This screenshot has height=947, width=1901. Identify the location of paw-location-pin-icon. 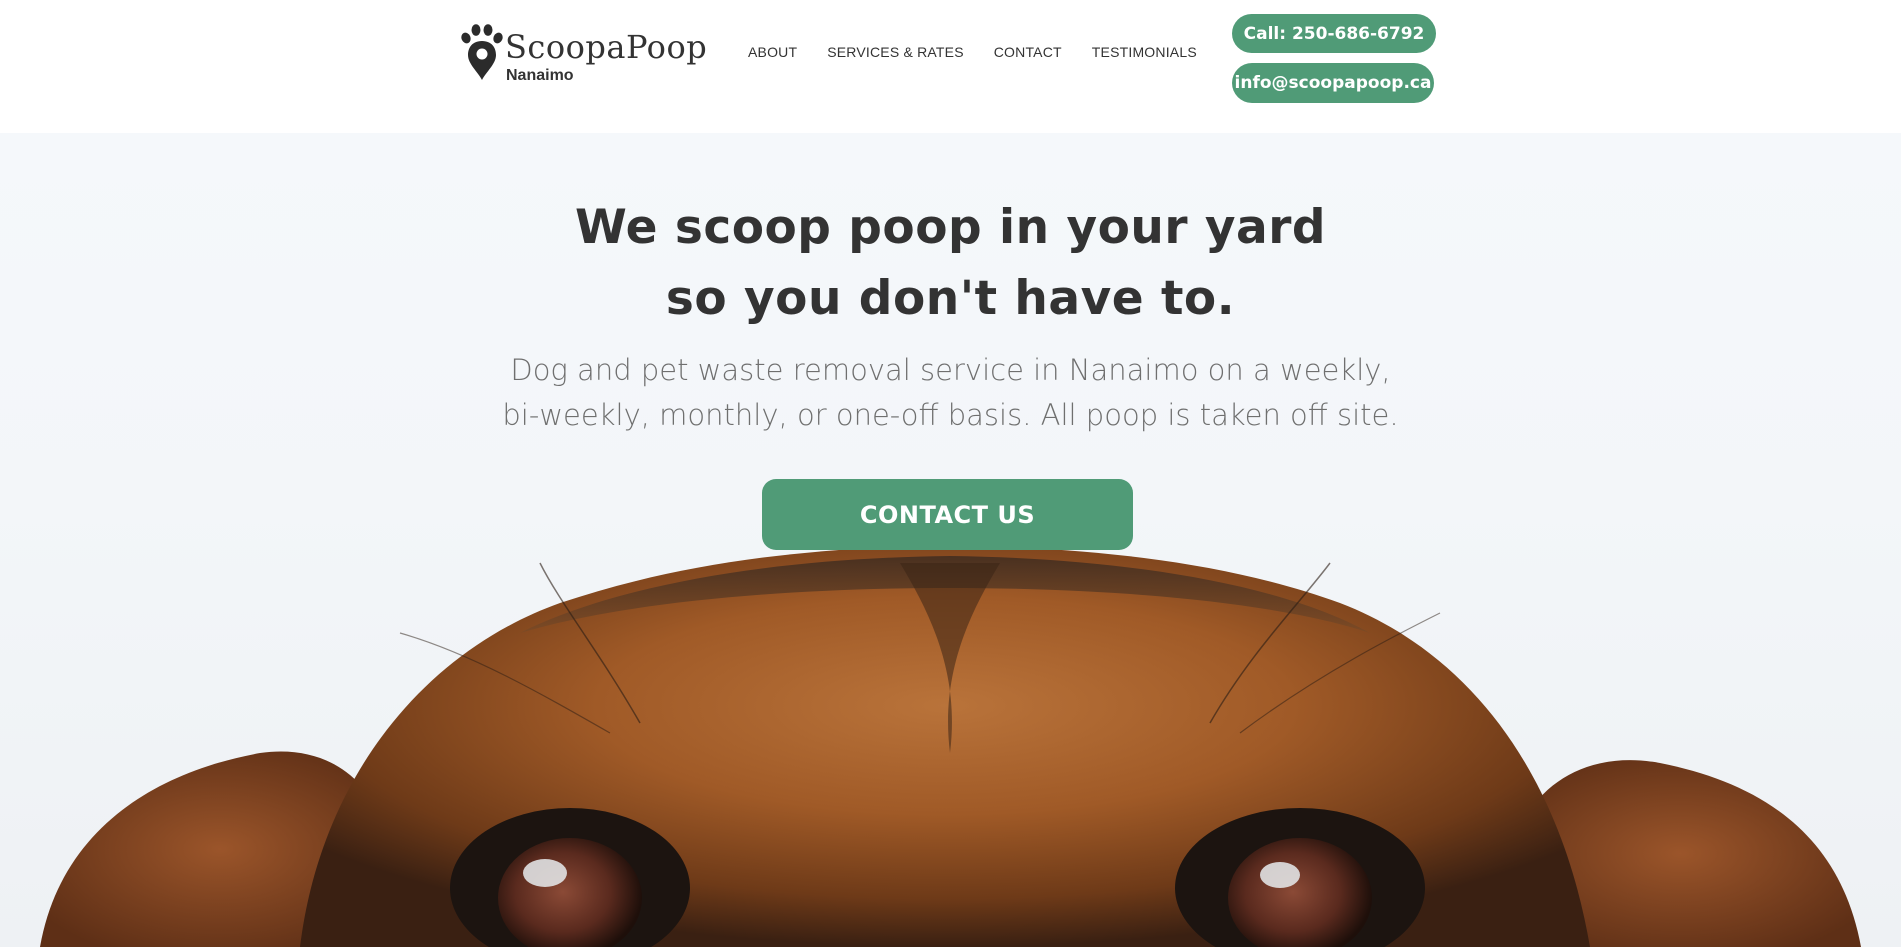
(482, 52).